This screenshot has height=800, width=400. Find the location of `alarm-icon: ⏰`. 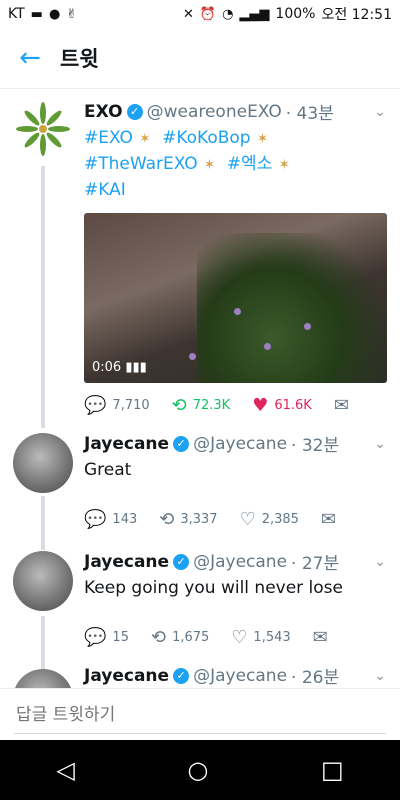

alarm-icon: ⏰ is located at coordinates (208, 14).